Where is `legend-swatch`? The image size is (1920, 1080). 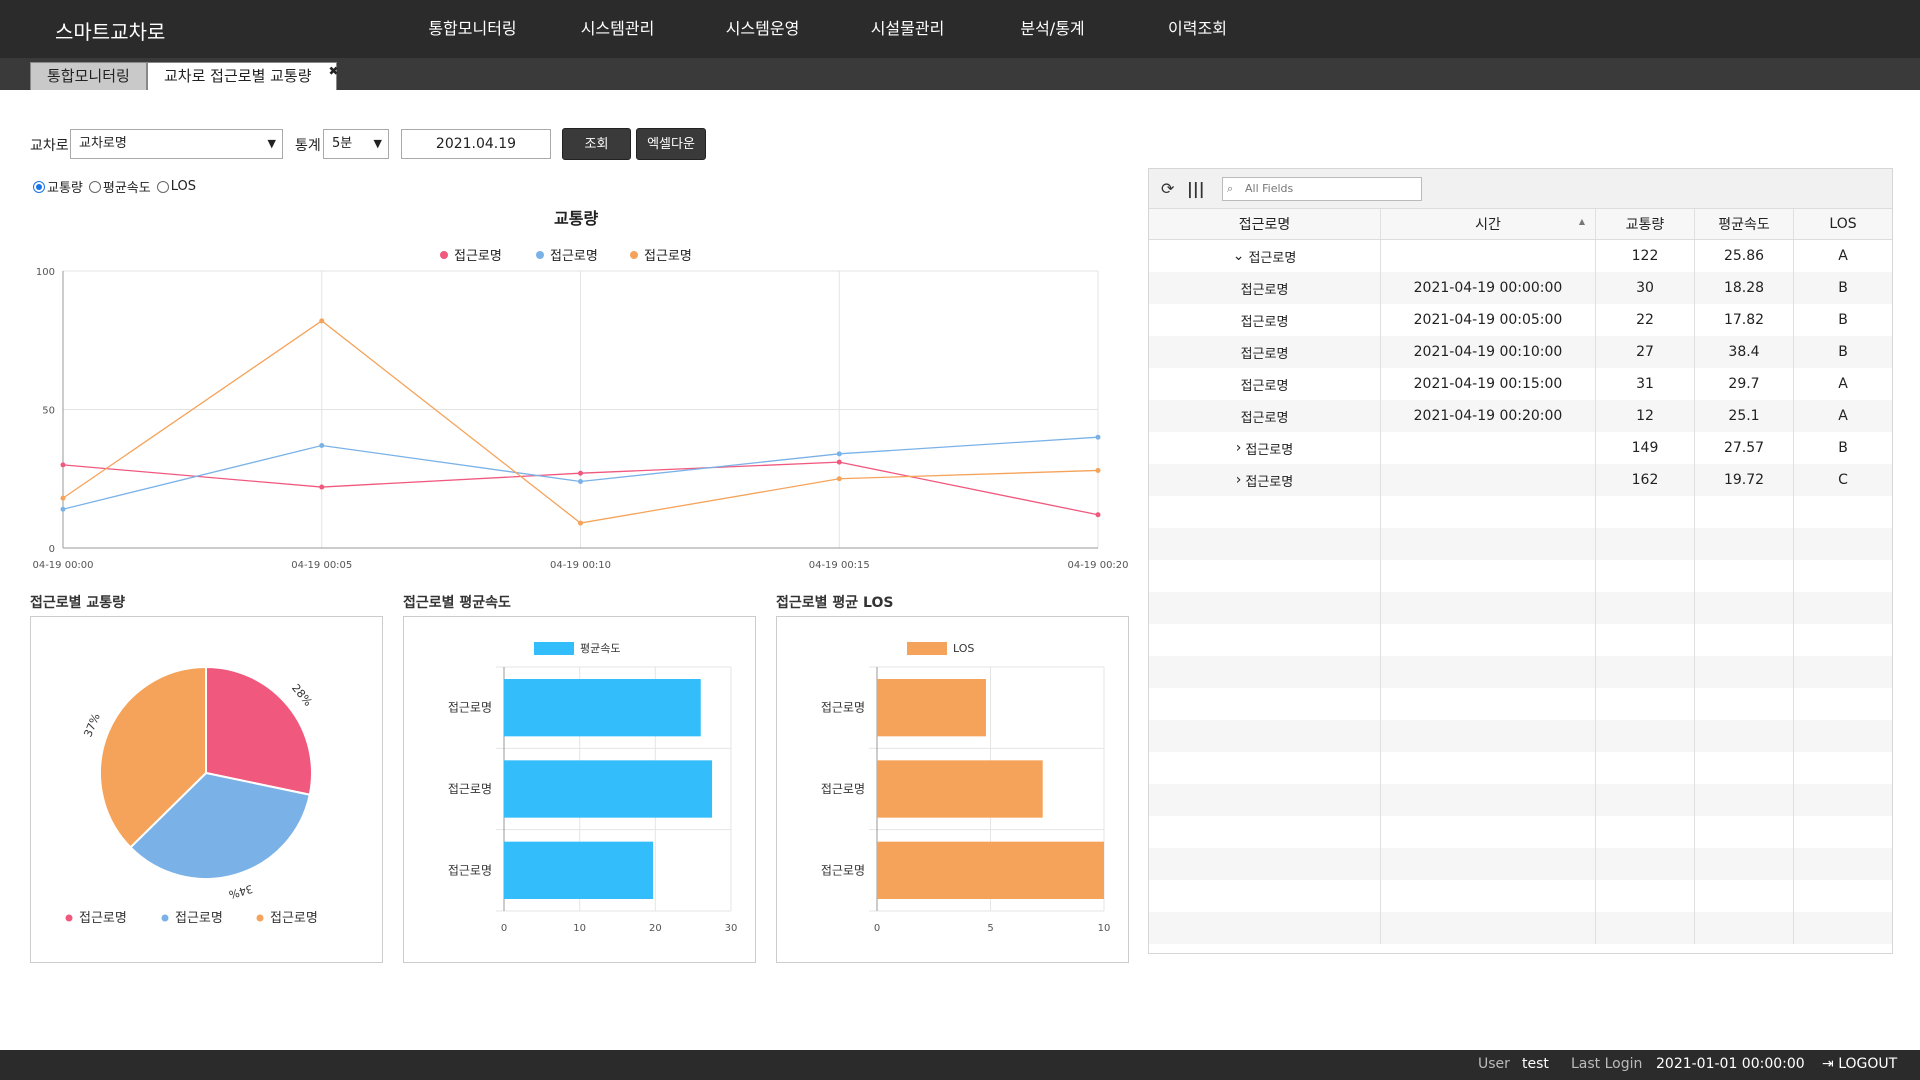
legend-swatch is located at coordinates (927, 648).